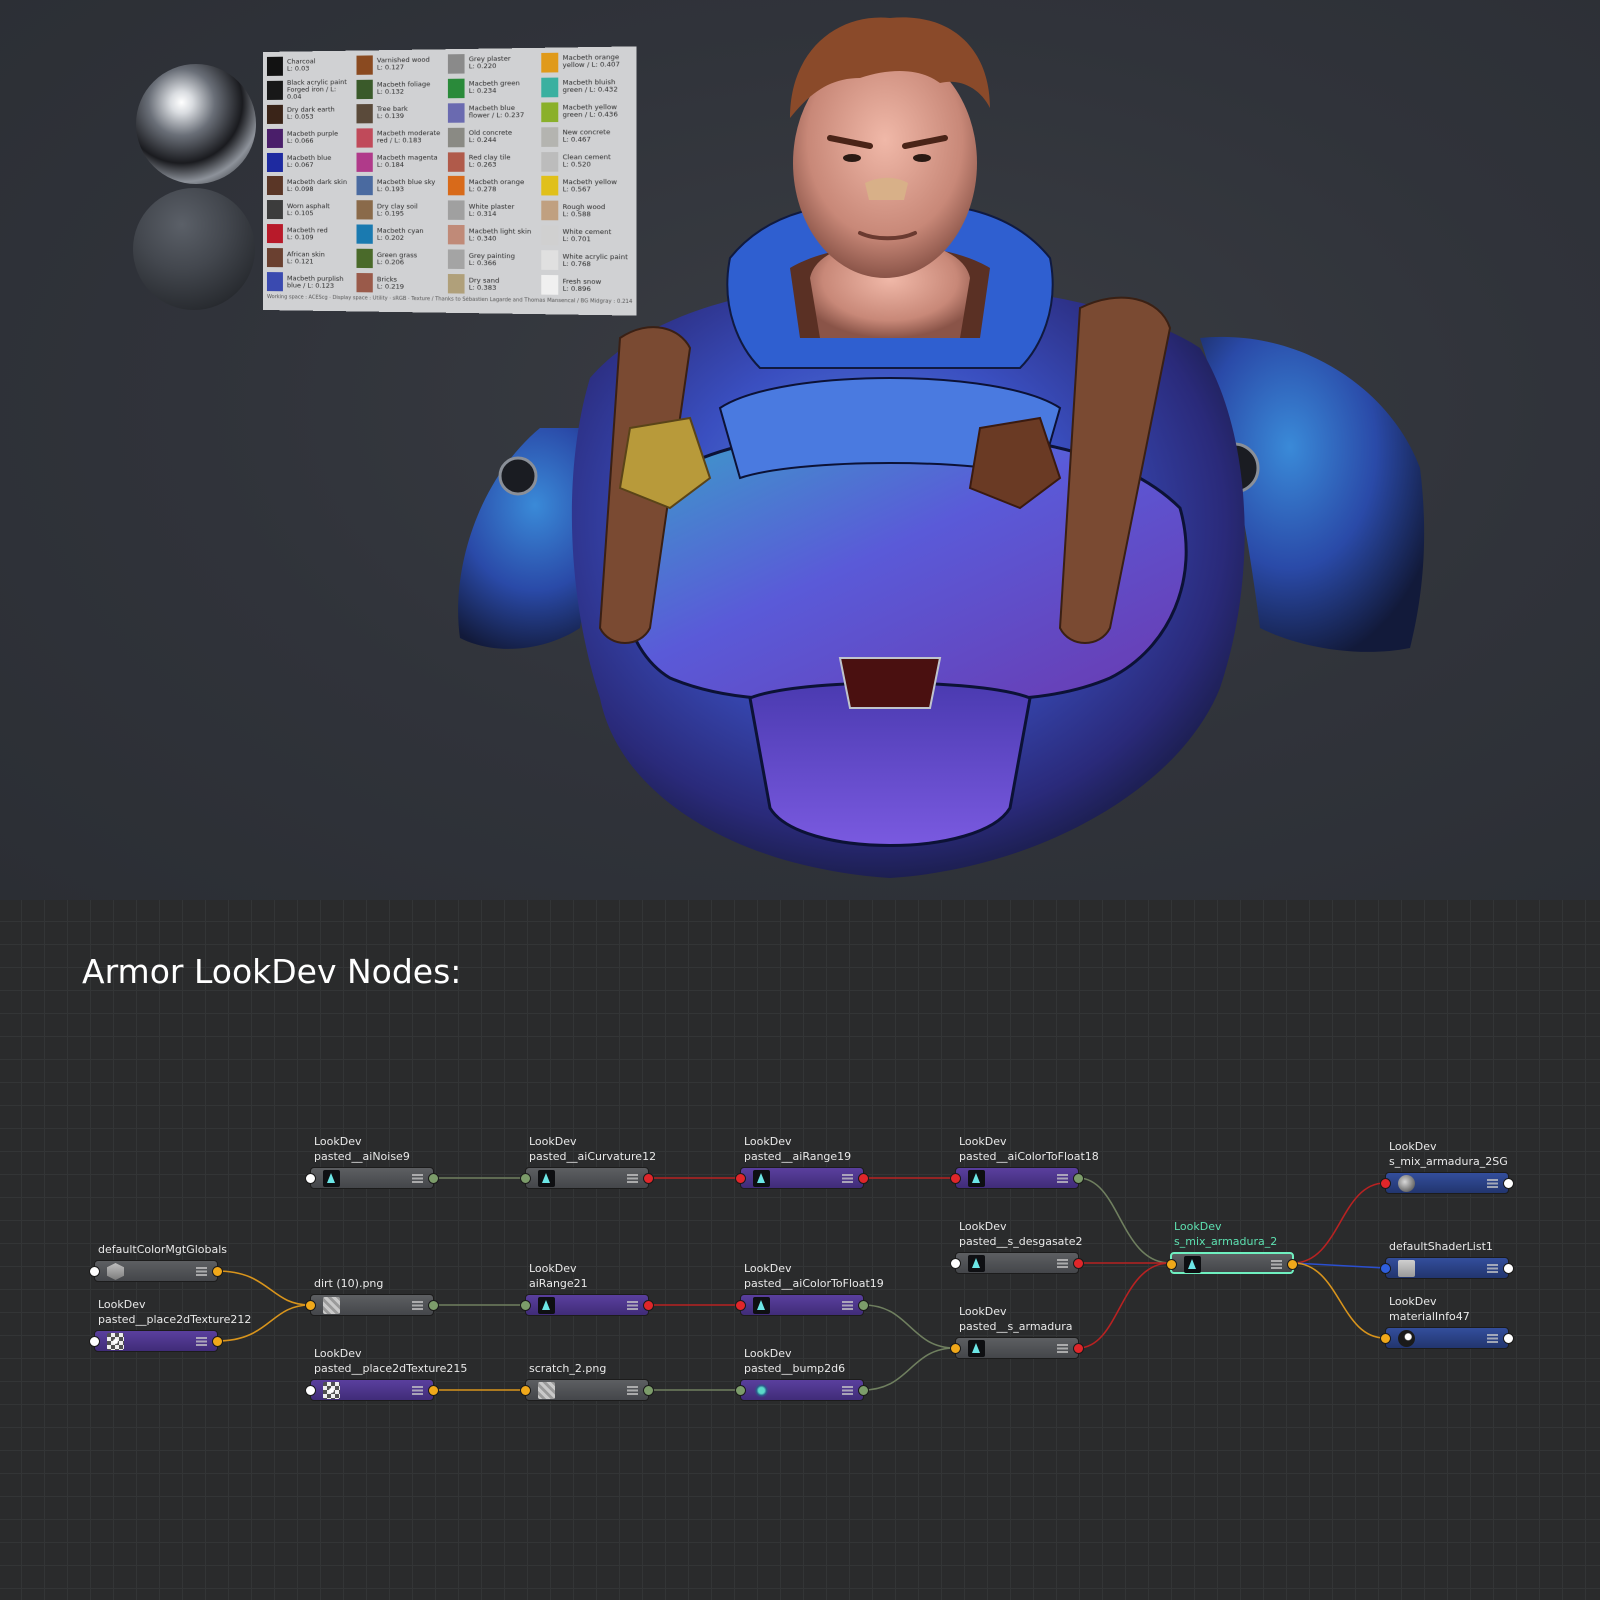 Image resolution: width=1600 pixels, height=1600 pixels. What do you see at coordinates (163, 1249) in the screenshot?
I see `node-label: defaultColorMgtGlobals` at bounding box center [163, 1249].